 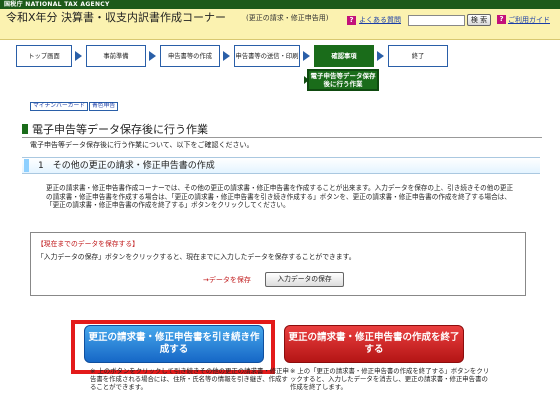 What do you see at coordinates (88, 244) in the screenshot?
I see `save-box-label: 【現在までのデータを保存する】` at bounding box center [88, 244].